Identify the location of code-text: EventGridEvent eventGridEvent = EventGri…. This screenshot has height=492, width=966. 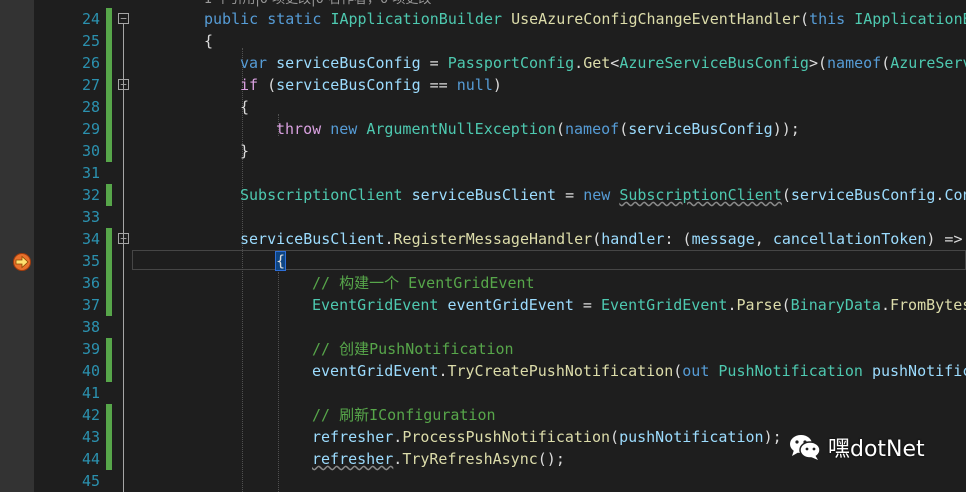
(639, 305).